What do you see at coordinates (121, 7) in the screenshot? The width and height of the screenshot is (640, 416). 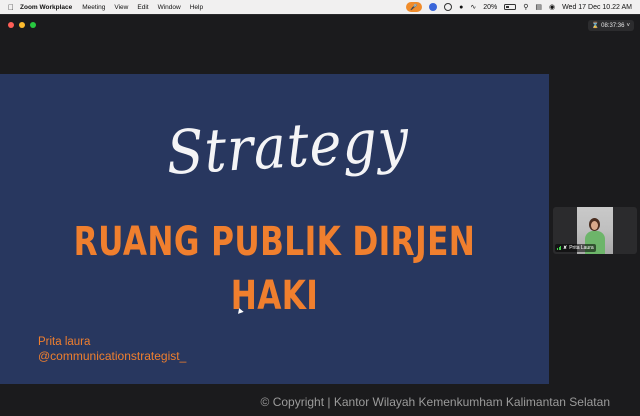 I see `menu-view: View` at bounding box center [121, 7].